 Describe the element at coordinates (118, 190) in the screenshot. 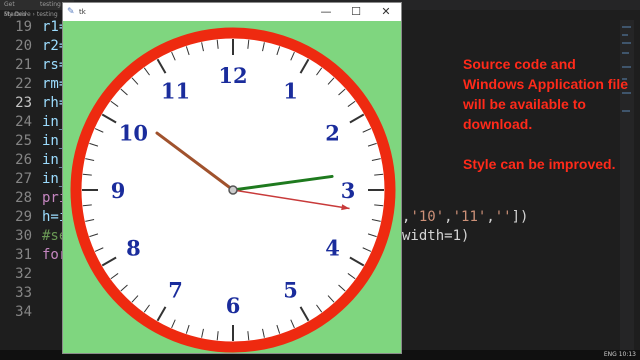

I see `clock-number: 9` at that location.